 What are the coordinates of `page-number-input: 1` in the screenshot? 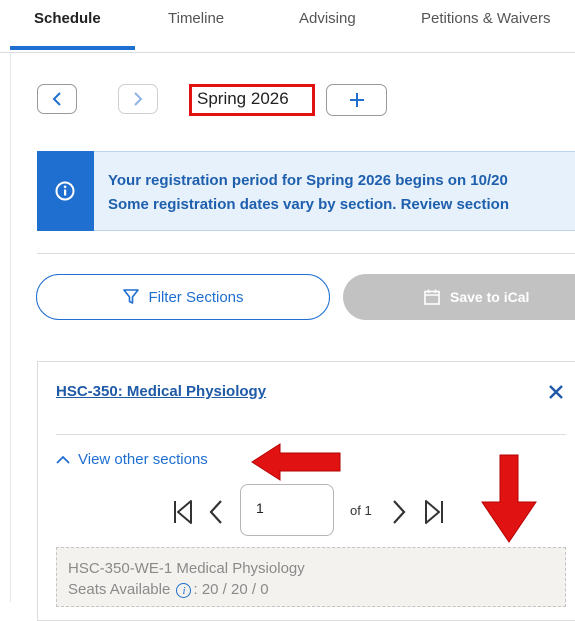 It's located at (287, 510).